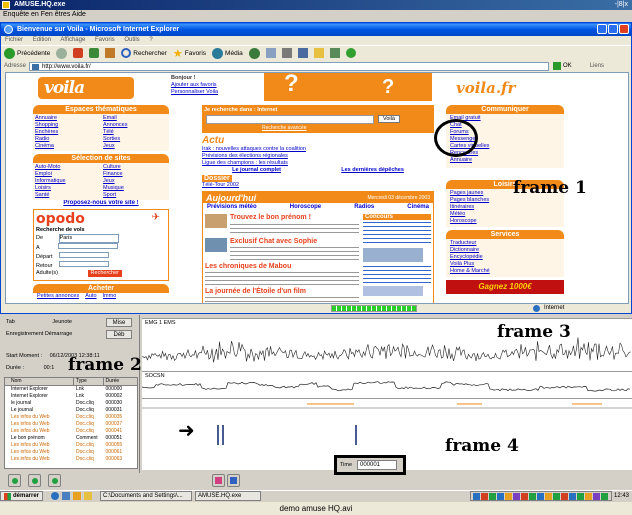 Image resolution: width=632 pixels, height=515 pixels. Describe the element at coordinates (216, 92) in the screenshot. I see `personalize-link: Personnaliser Voila` at that location.